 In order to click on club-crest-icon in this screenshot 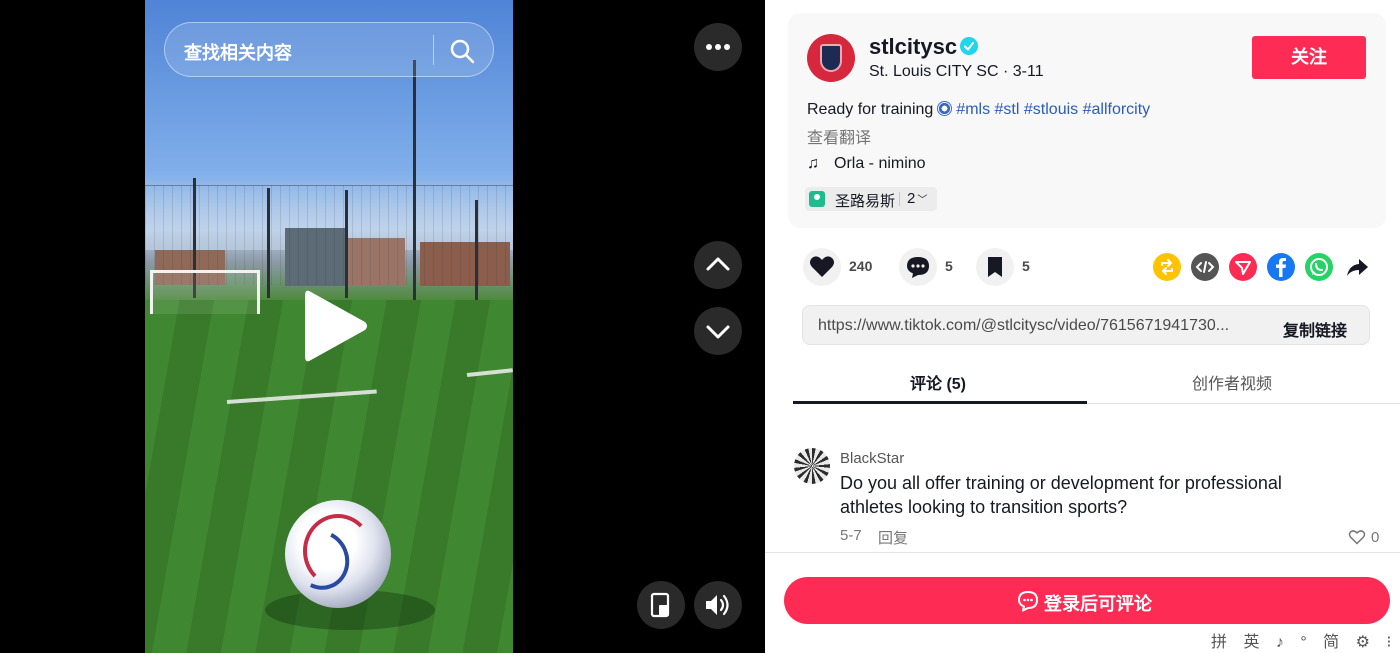, I will do `click(831, 58)`.